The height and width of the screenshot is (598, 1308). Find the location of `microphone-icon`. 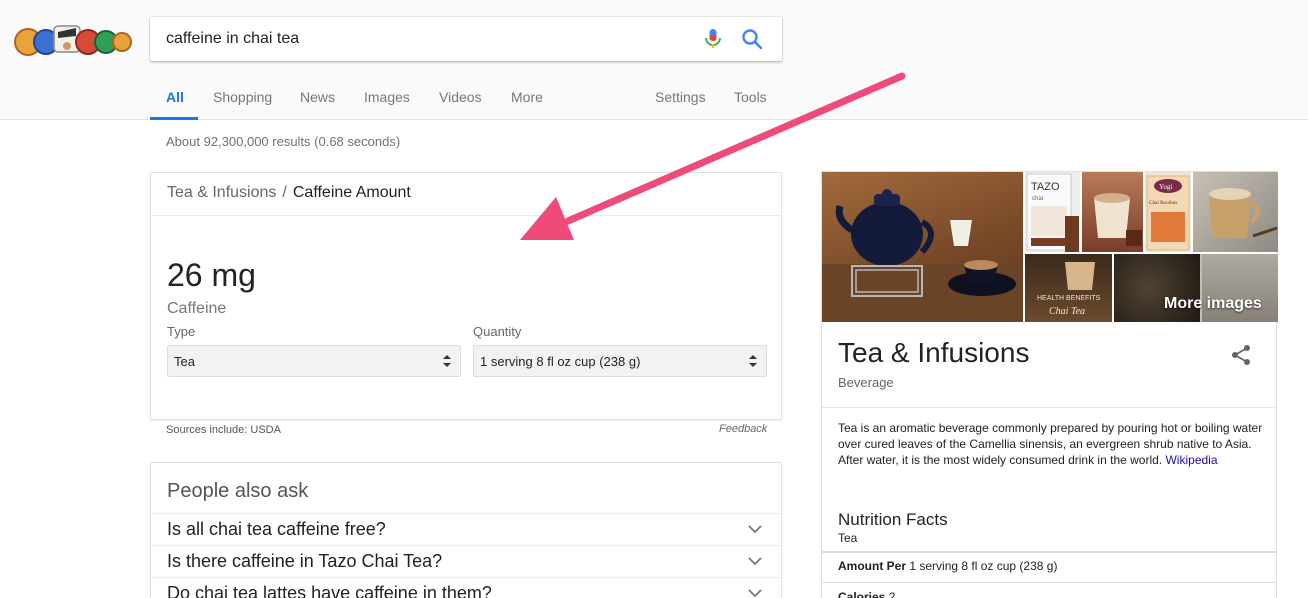

microphone-icon is located at coordinates (713, 39).